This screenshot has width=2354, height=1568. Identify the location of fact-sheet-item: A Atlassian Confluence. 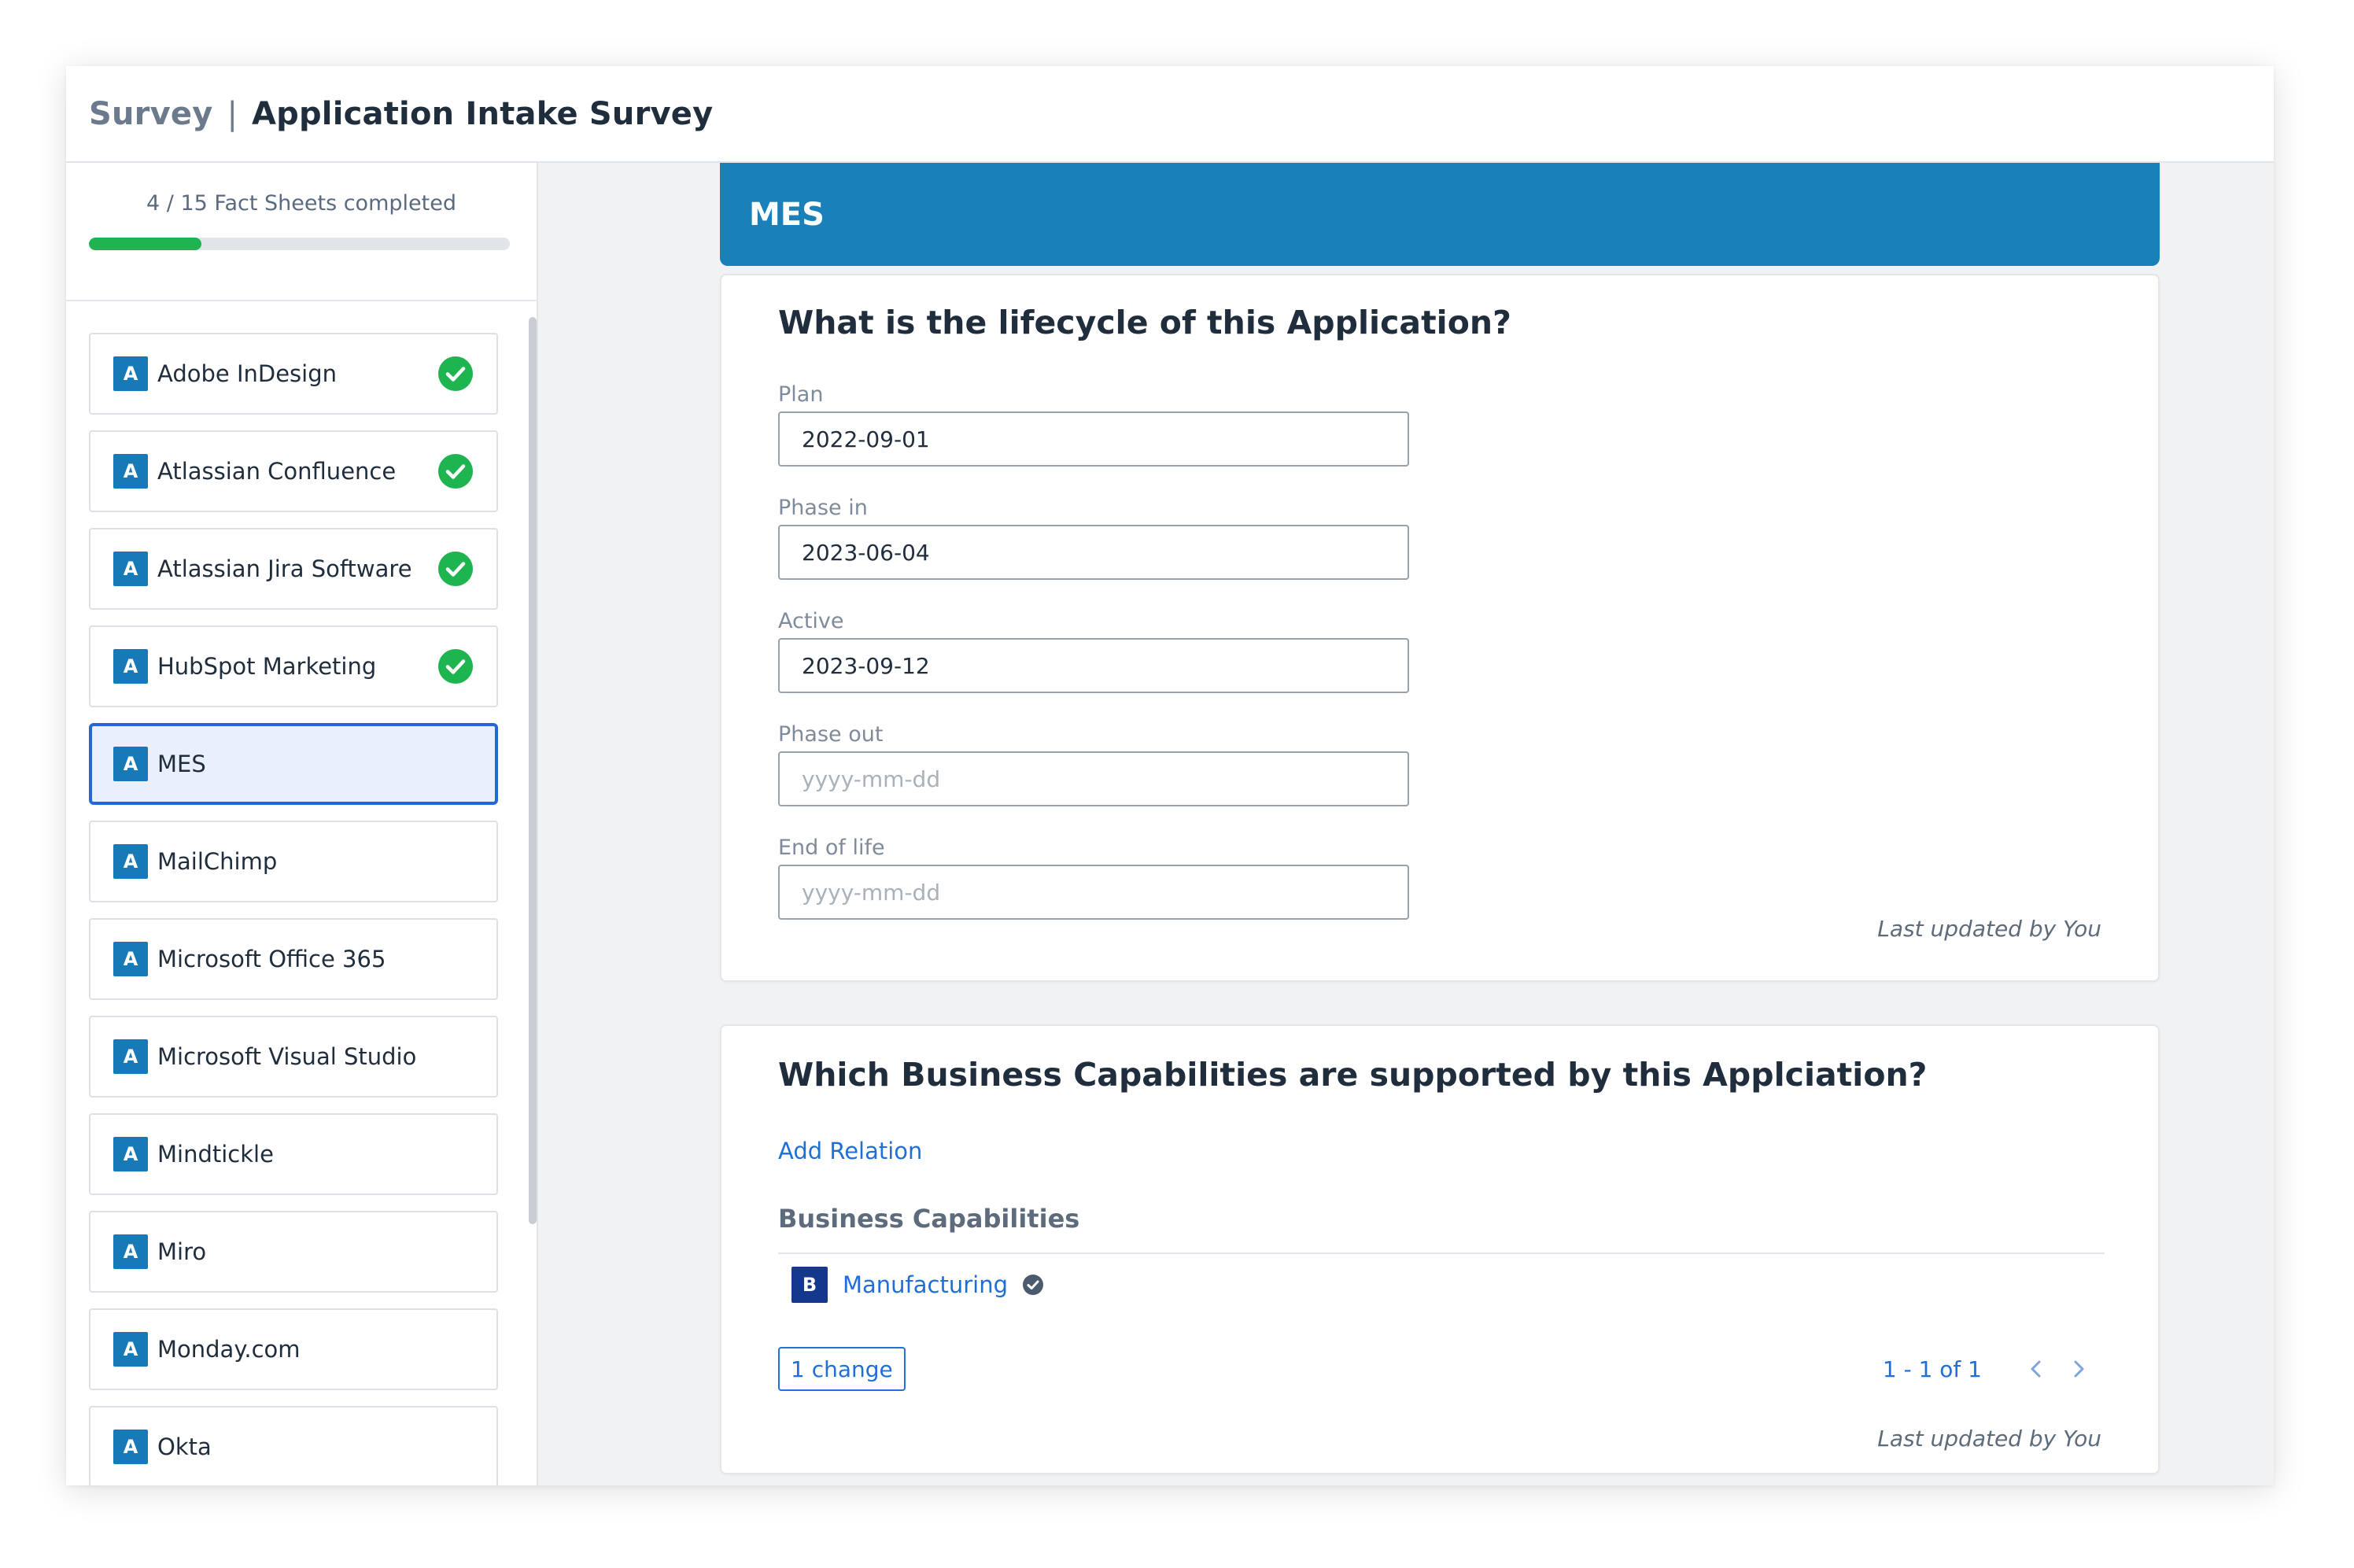
(293, 471).